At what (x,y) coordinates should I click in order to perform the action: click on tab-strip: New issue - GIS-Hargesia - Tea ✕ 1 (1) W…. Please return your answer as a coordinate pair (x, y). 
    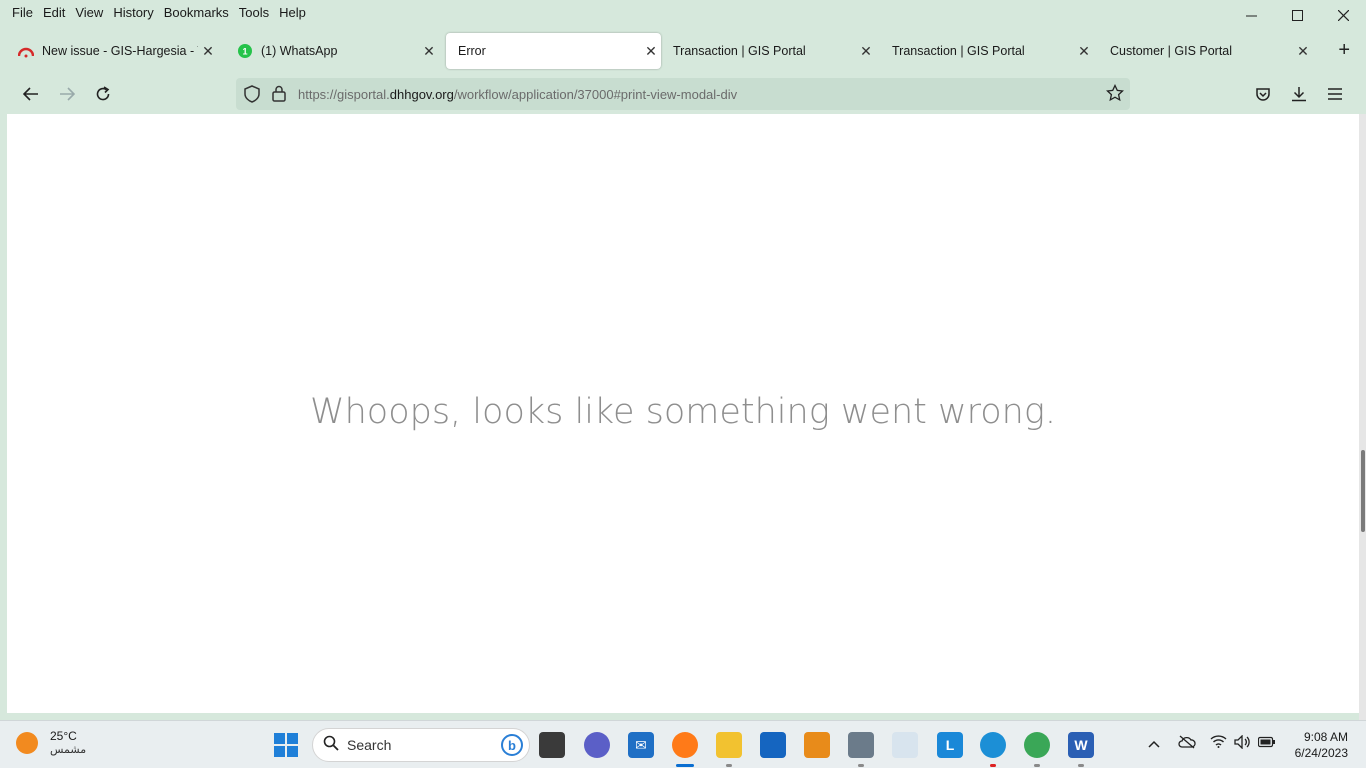
    Looking at the image, I should click on (683, 52).